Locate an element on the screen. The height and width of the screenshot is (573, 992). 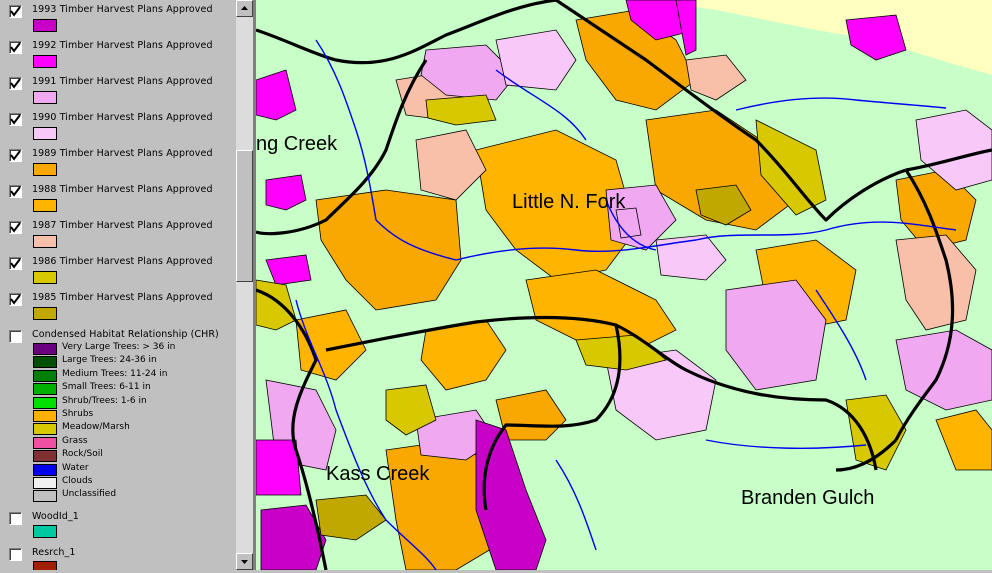
layer-name: 1991 Timber Harvest Plans Approved is located at coordinates (122, 81).